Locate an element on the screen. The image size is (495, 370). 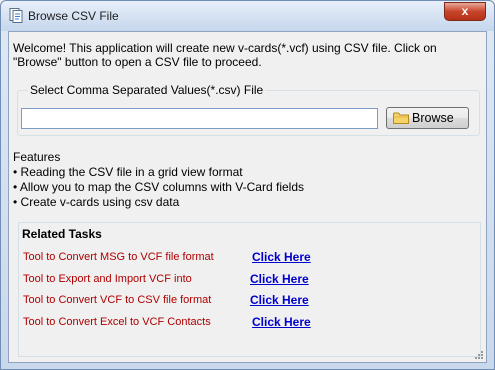
csv-path-input is located at coordinates (199, 118).